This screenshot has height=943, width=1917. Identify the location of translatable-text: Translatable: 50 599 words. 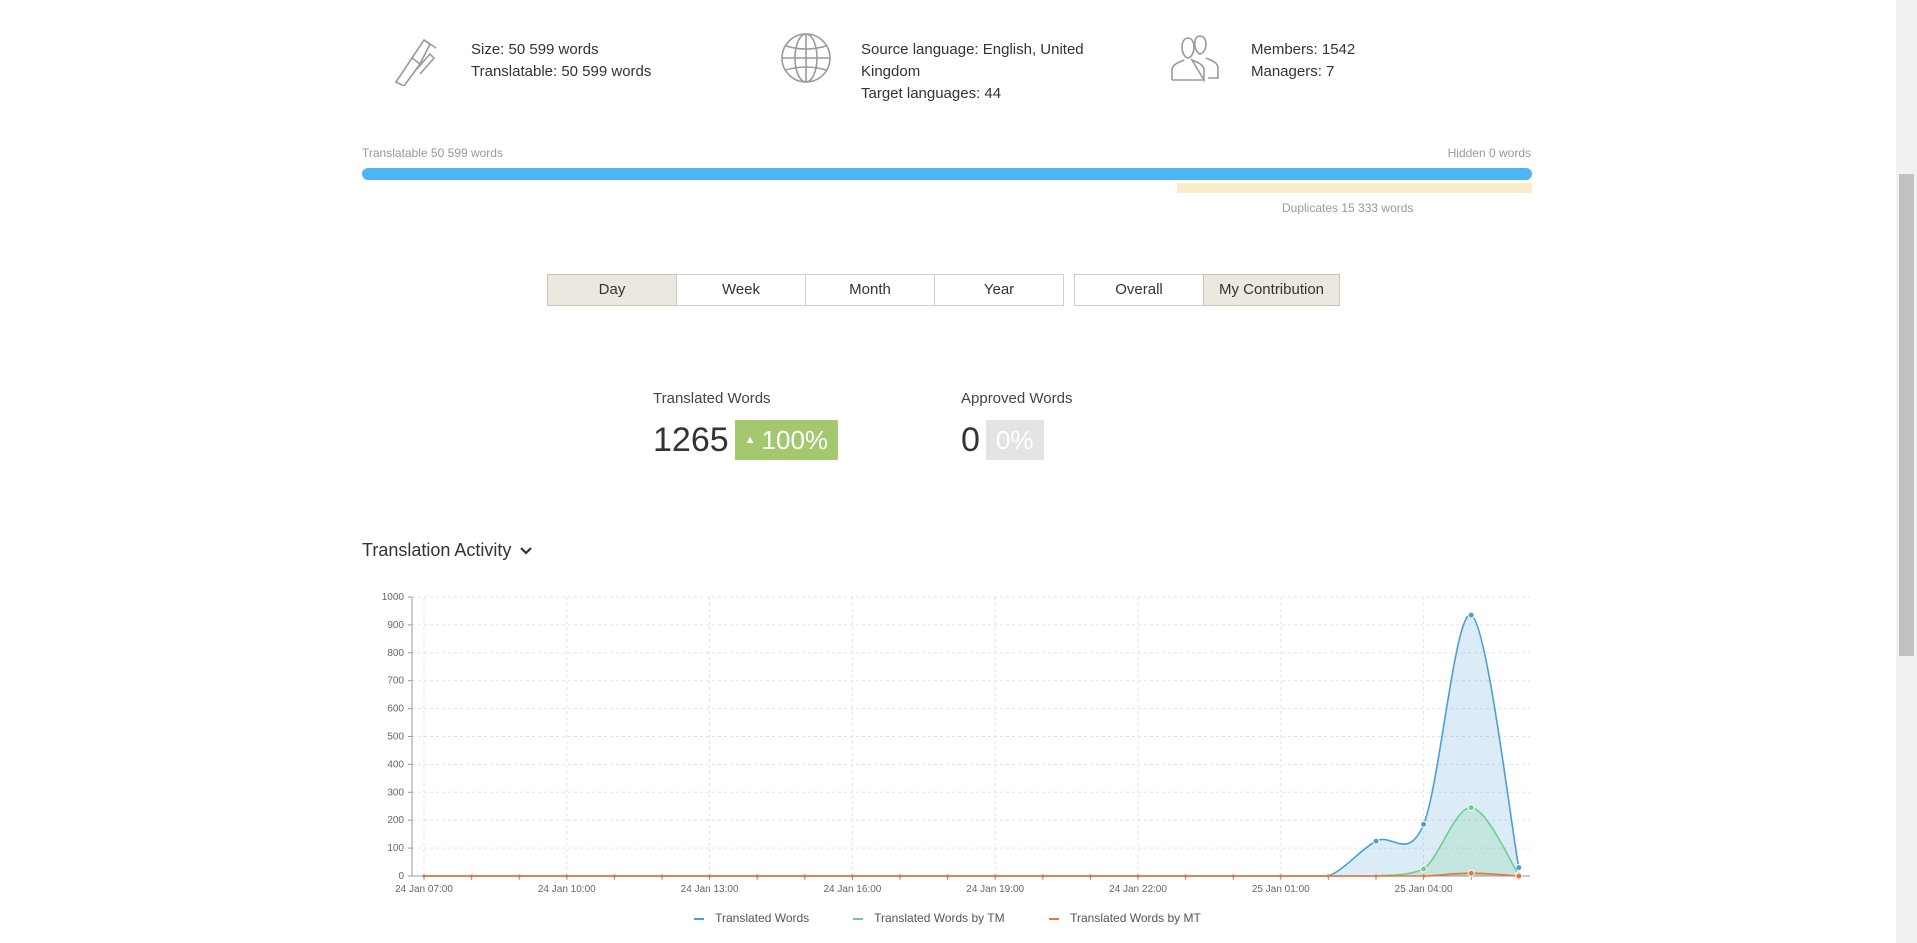
(561, 71).